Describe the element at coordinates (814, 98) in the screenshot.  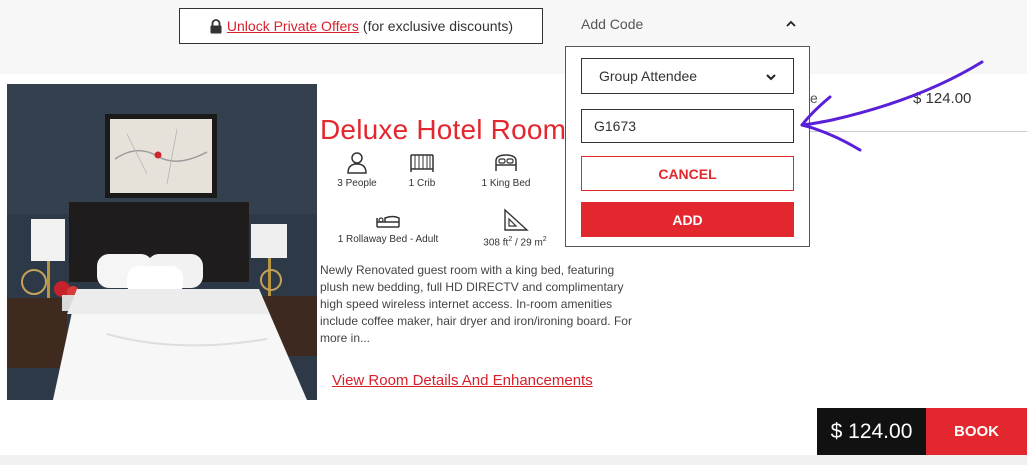
I see `rate-name: e` at that location.